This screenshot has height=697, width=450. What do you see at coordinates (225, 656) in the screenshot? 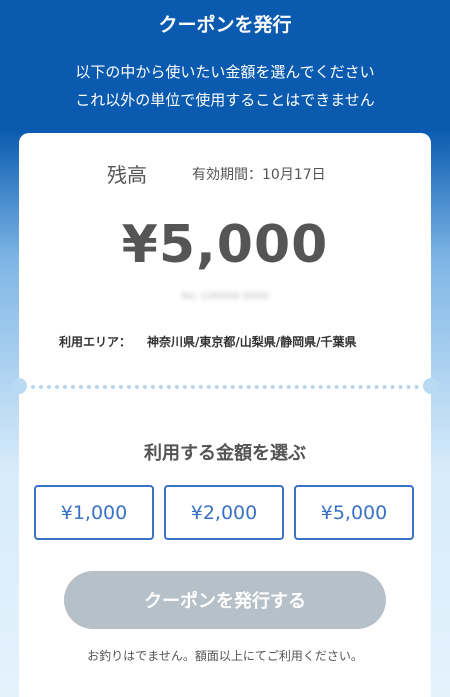
I see `change-note: お釣りはでません。額面以上にてご利用ください。` at bounding box center [225, 656].